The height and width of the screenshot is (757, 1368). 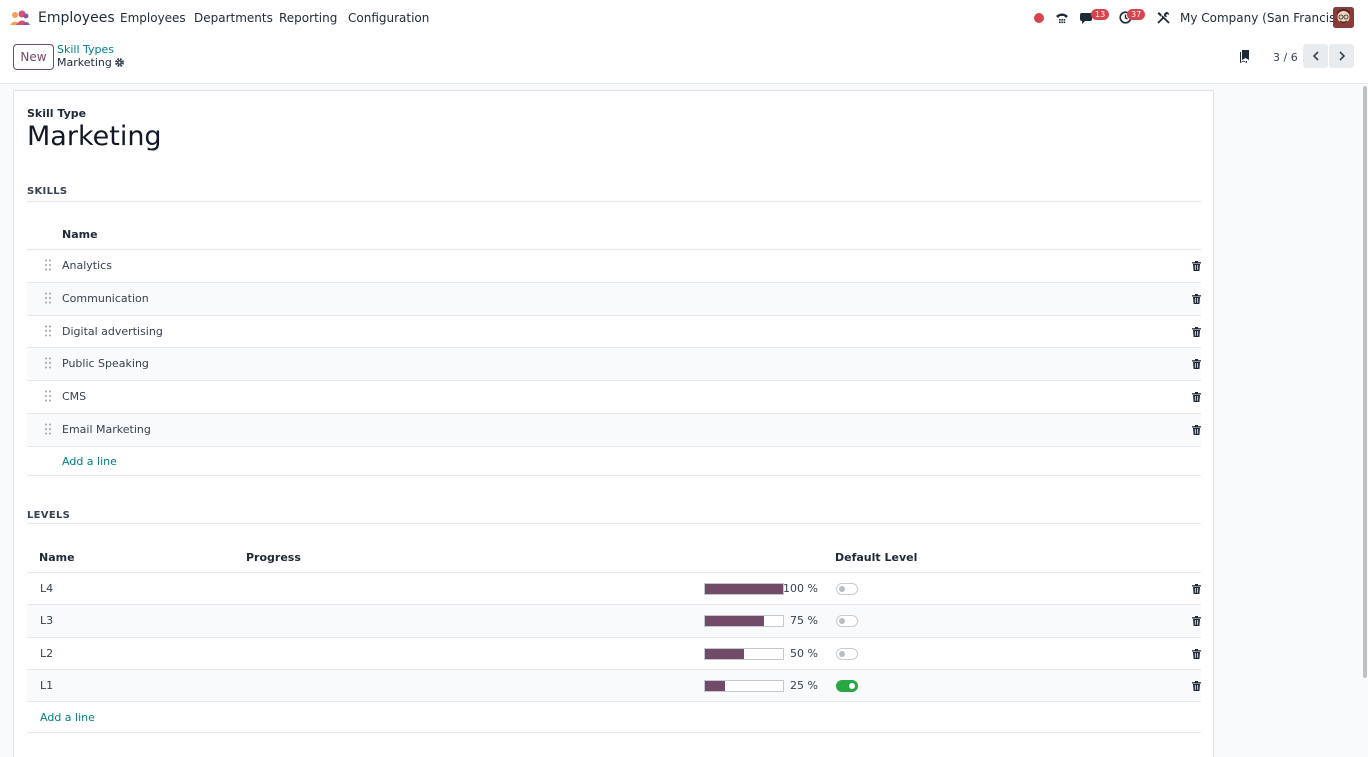 What do you see at coordinates (233, 18) in the screenshot?
I see `menu-departments: Departments` at bounding box center [233, 18].